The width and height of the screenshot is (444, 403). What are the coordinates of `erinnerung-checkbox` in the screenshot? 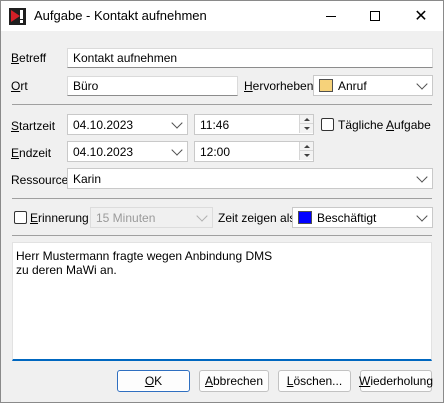 It's located at (20, 217).